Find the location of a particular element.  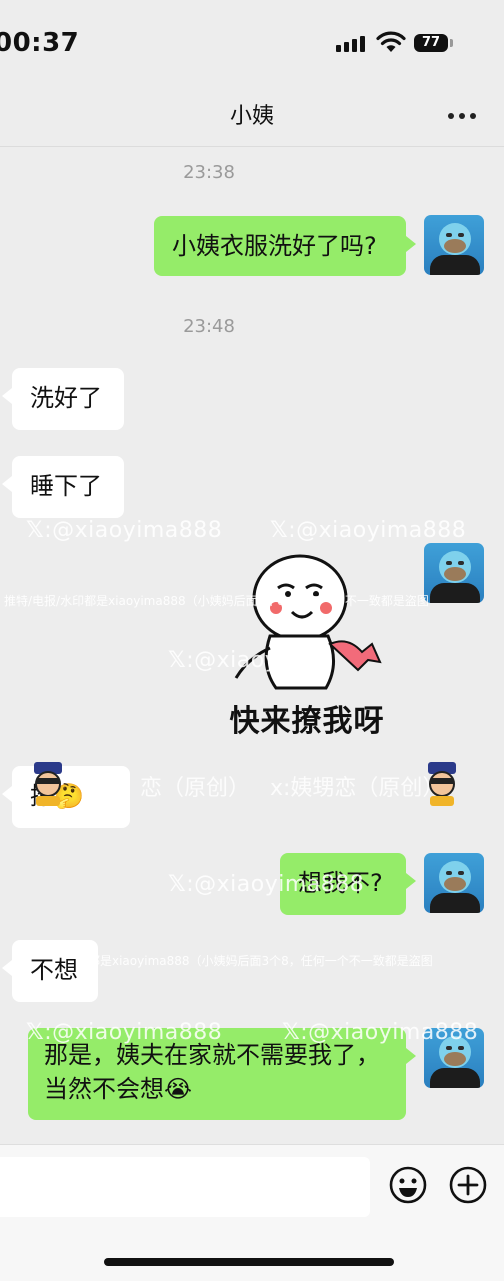

status-bar: 00:37 77 is located at coordinates (252, 43).